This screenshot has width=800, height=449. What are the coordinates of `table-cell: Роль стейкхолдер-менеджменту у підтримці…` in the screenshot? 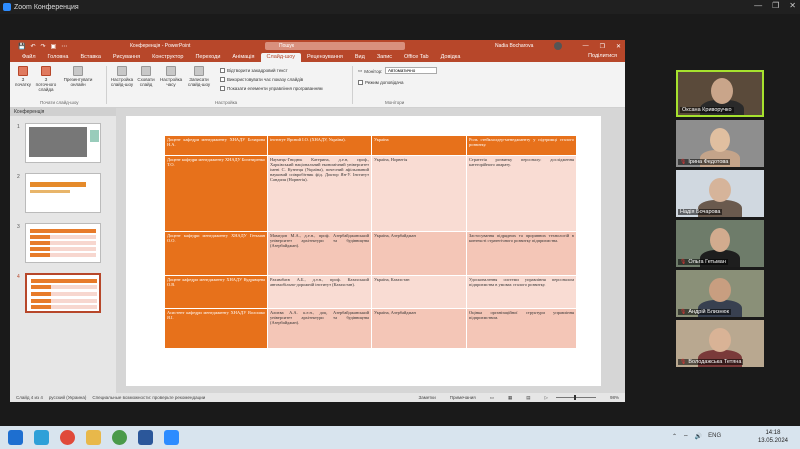 It's located at (521, 145).